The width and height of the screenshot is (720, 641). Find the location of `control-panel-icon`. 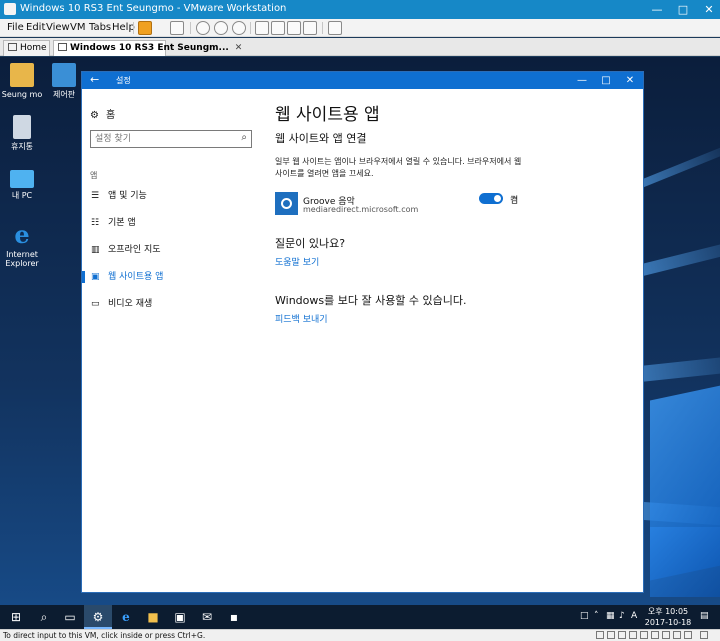

control-panel-icon is located at coordinates (64, 75).